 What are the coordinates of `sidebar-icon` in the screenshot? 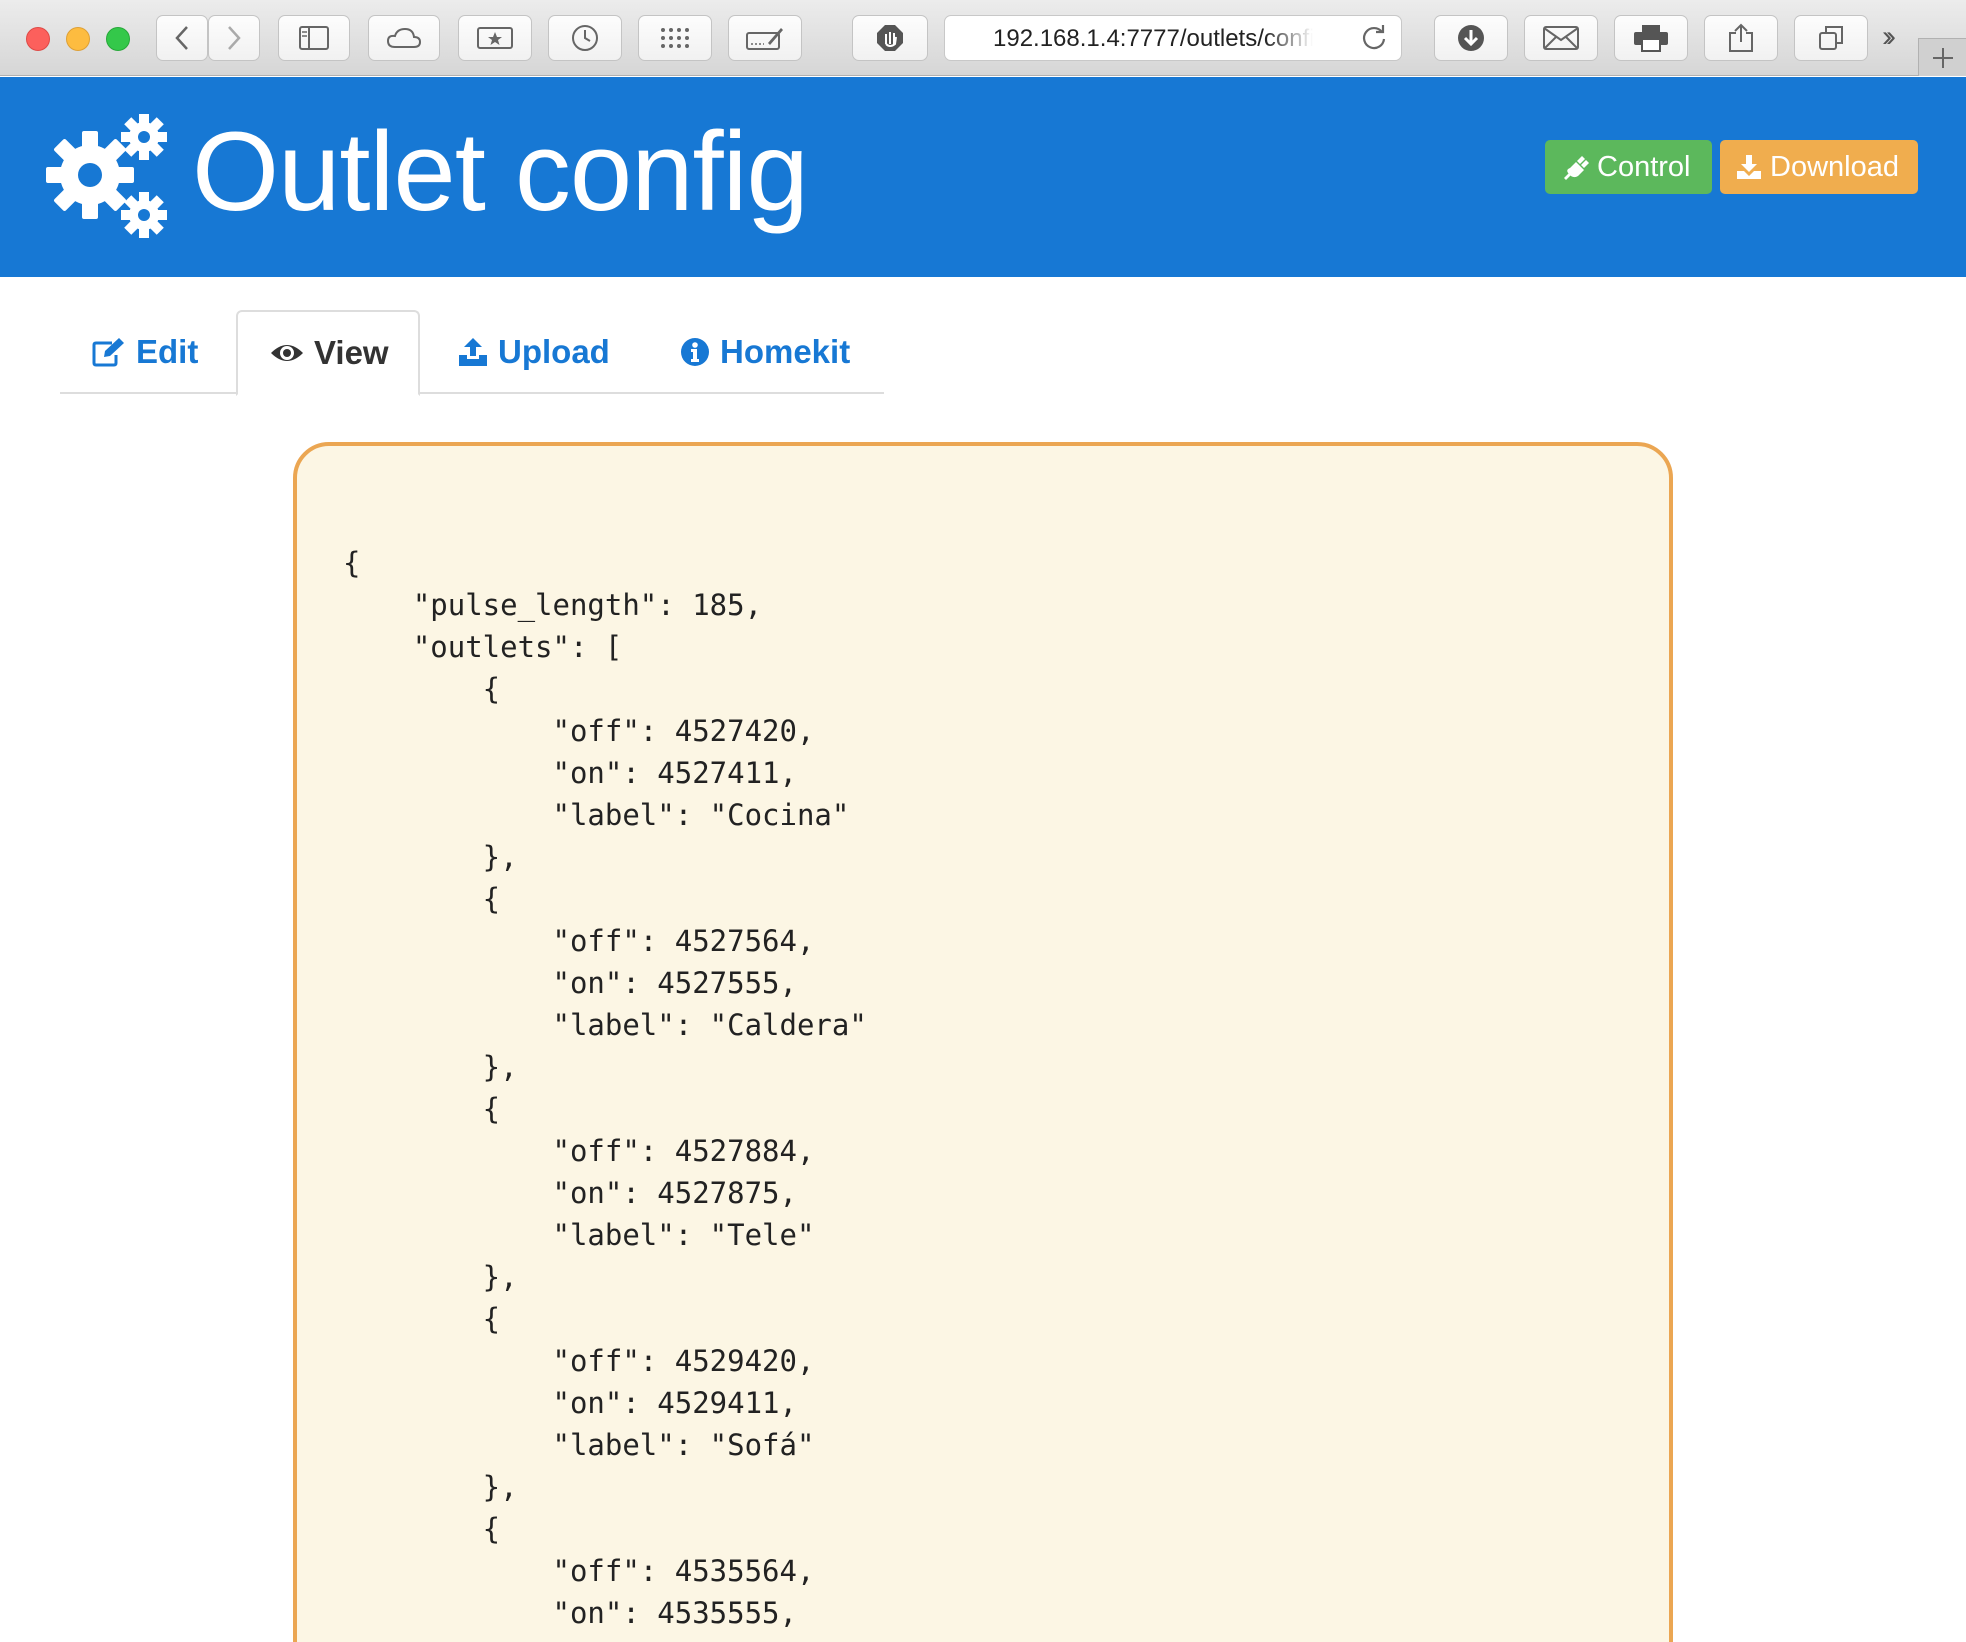 It's located at (314, 38).